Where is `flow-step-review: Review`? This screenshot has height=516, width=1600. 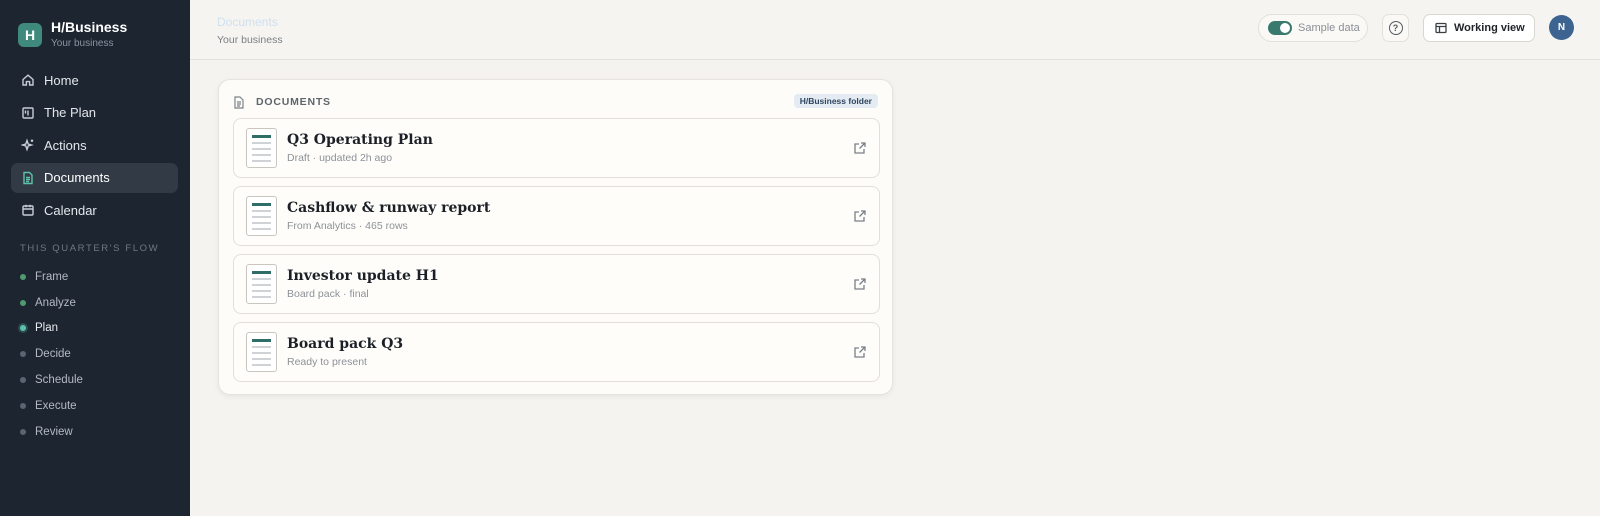
flow-step-review: Review is located at coordinates (51, 432).